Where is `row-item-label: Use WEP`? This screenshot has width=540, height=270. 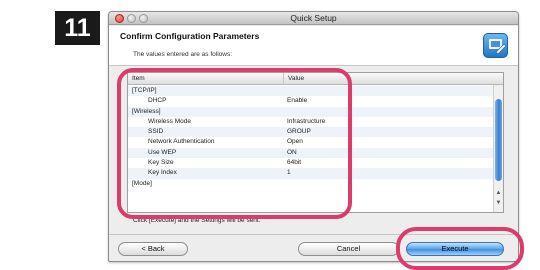
row-item-label: Use WEP is located at coordinates (162, 152).